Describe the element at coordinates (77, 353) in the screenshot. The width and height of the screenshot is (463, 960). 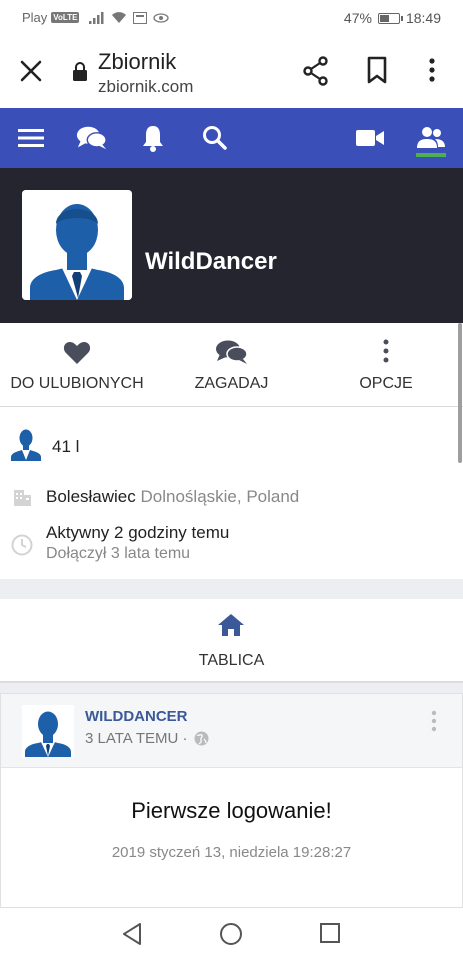
I see `heart-icon` at that location.